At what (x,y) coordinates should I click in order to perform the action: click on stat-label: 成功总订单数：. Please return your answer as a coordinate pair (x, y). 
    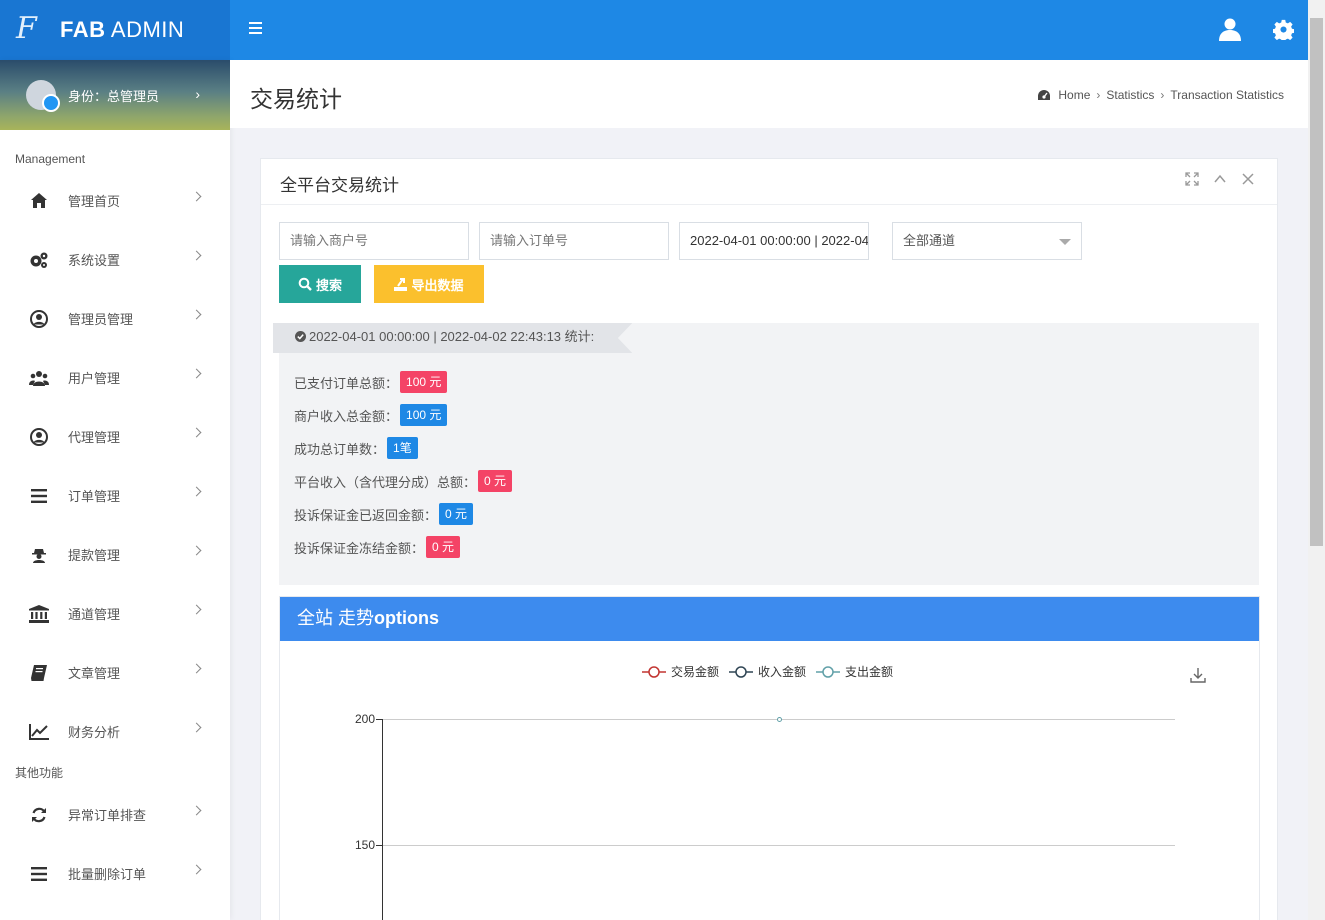
    Looking at the image, I should click on (340, 449).